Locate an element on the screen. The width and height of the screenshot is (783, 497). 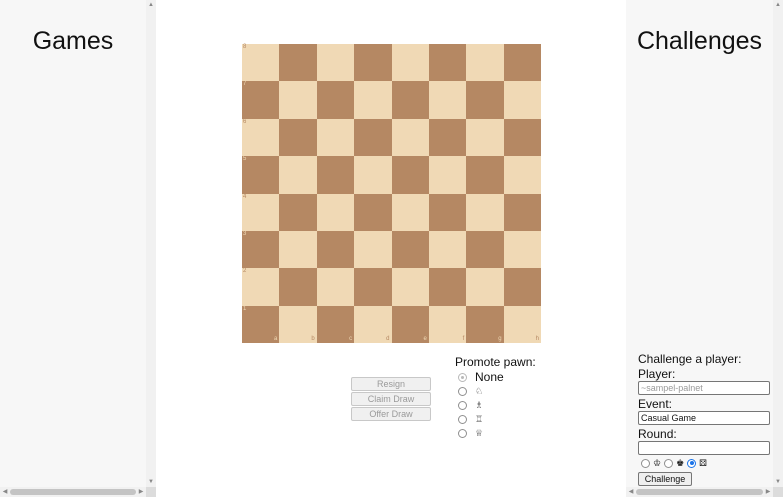
promote-option-queen: ♕ is located at coordinates (470, 433).